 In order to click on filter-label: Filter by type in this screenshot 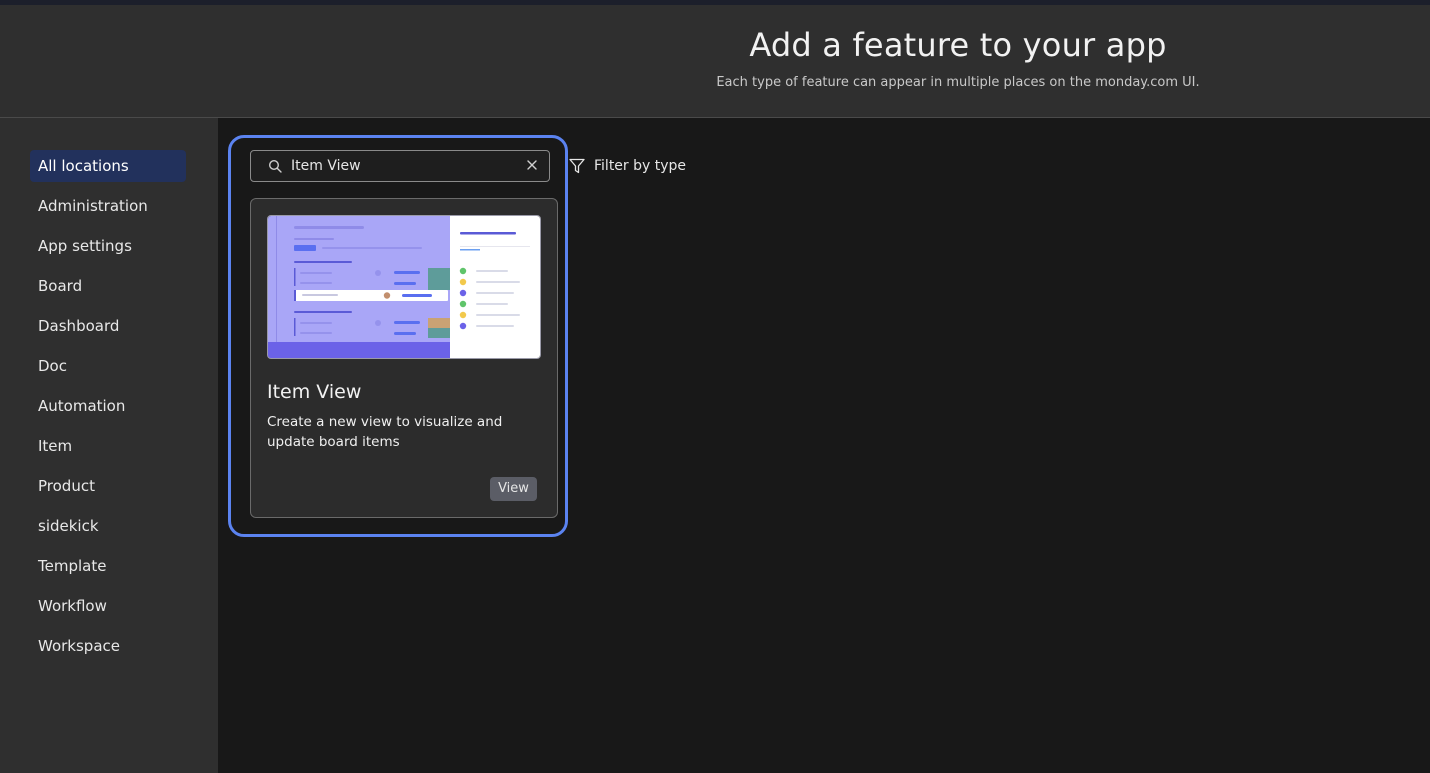, I will do `click(640, 166)`.